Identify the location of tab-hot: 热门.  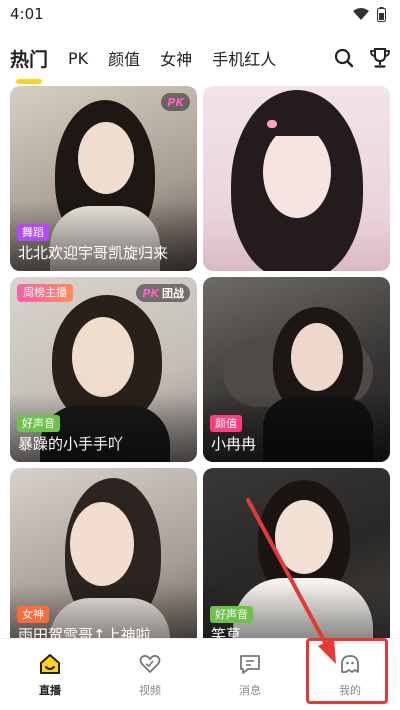
(29, 64).